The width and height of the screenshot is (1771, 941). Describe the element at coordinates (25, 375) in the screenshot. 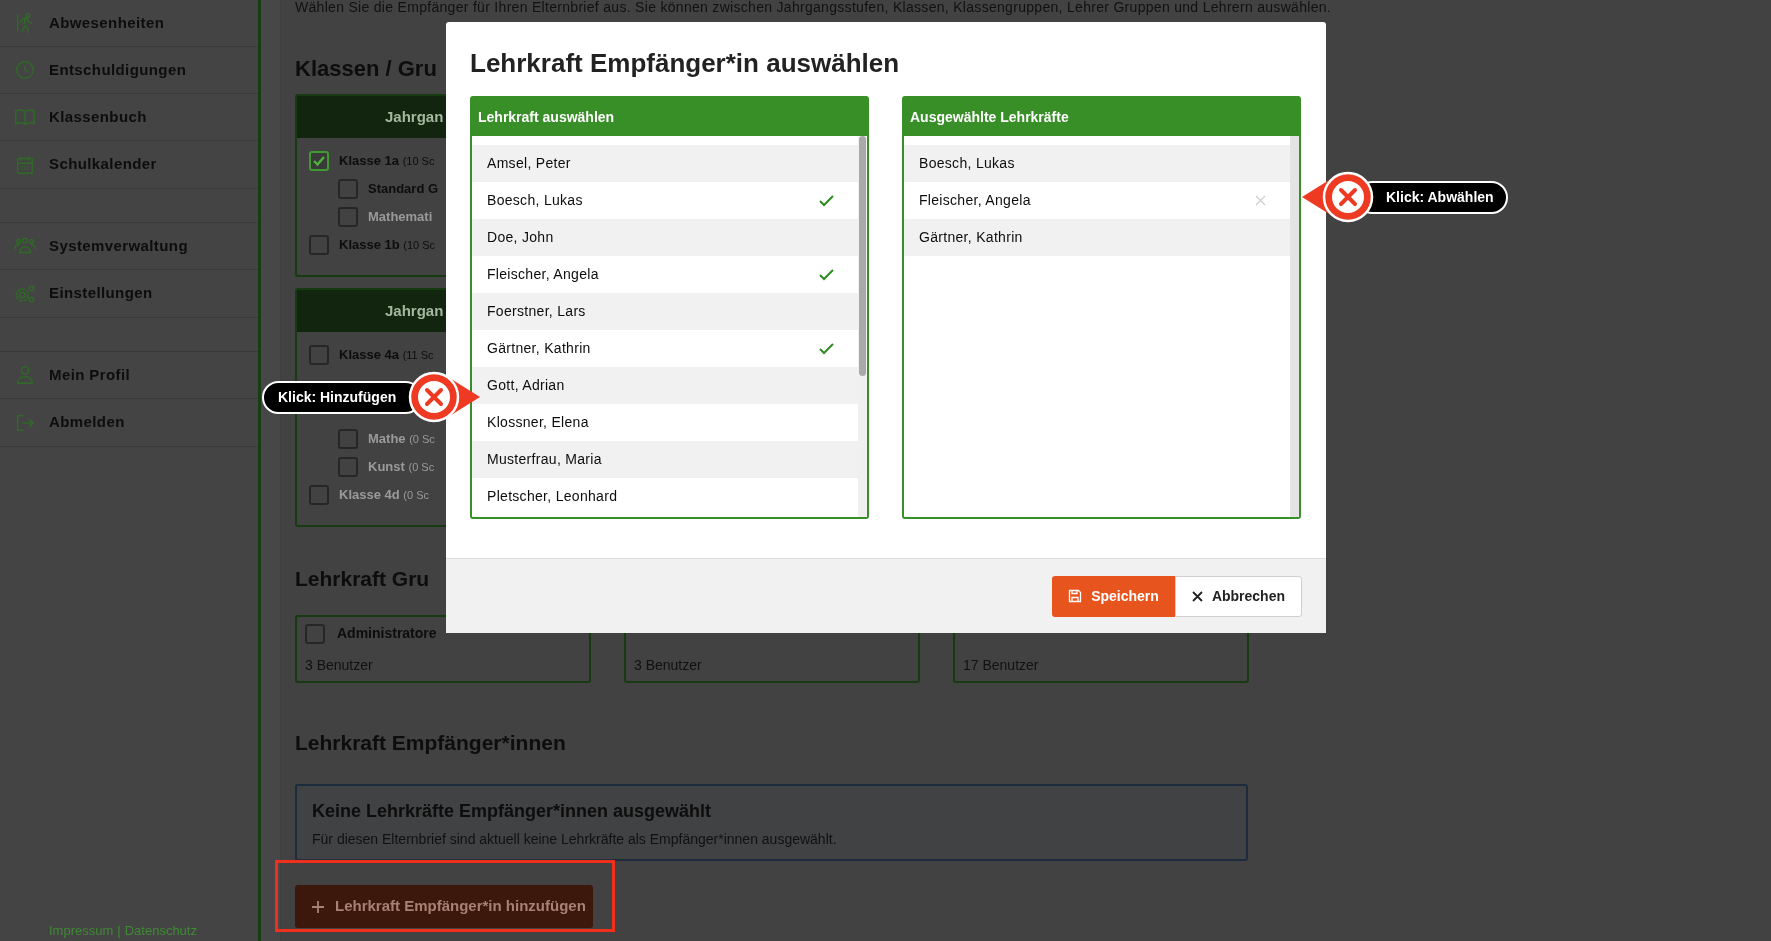

I see `user-icon` at that location.